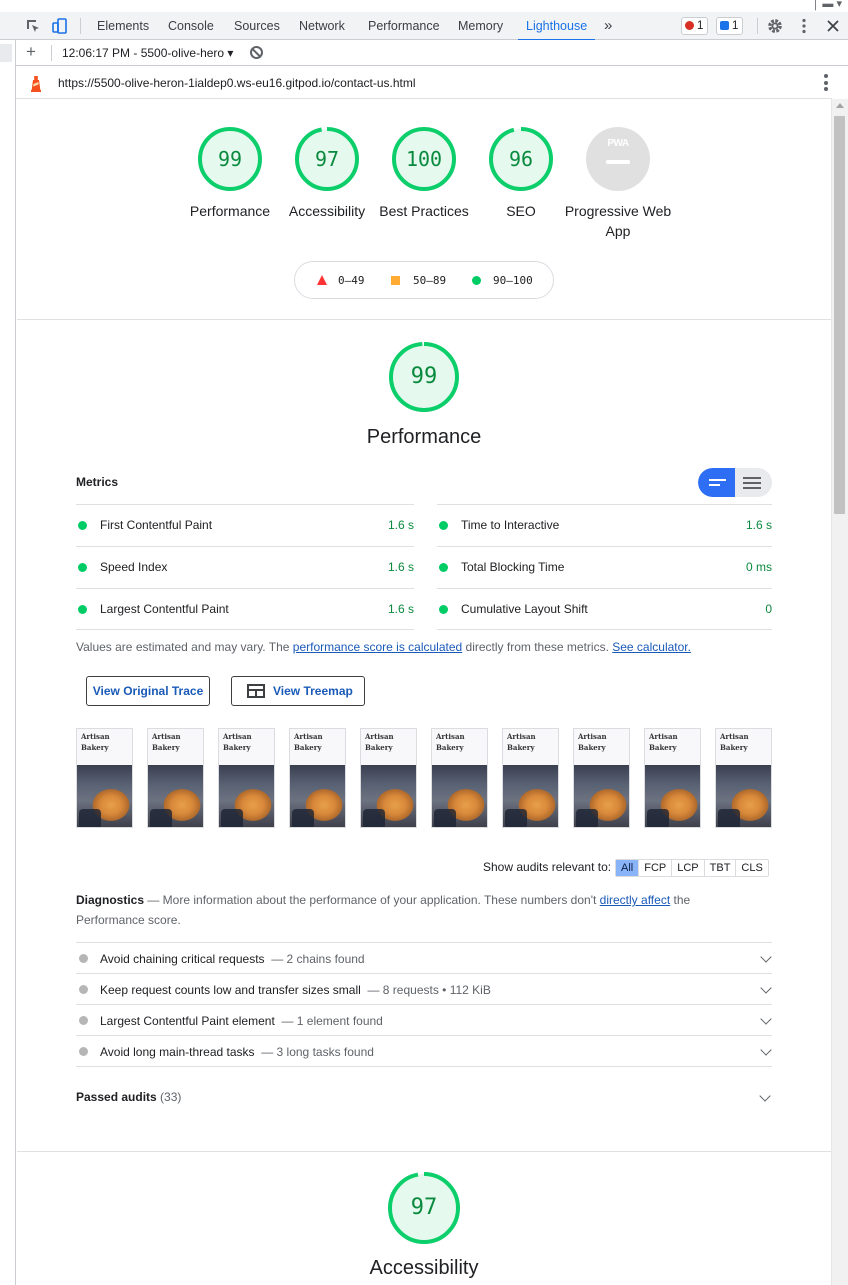  Describe the element at coordinates (177, 1052) in the screenshot. I see `audit-title: Avoid long main-thread tasks` at that location.